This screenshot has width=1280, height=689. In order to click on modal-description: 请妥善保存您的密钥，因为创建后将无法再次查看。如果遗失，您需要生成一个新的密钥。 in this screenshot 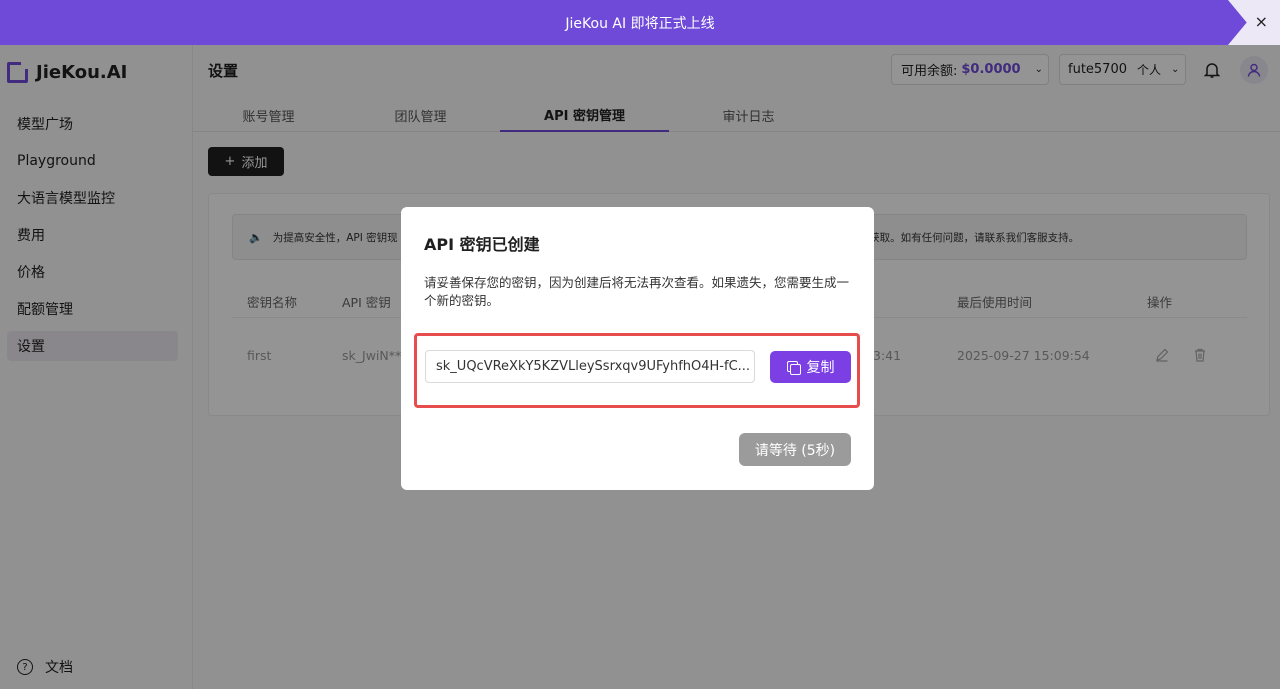, I will do `click(637, 291)`.